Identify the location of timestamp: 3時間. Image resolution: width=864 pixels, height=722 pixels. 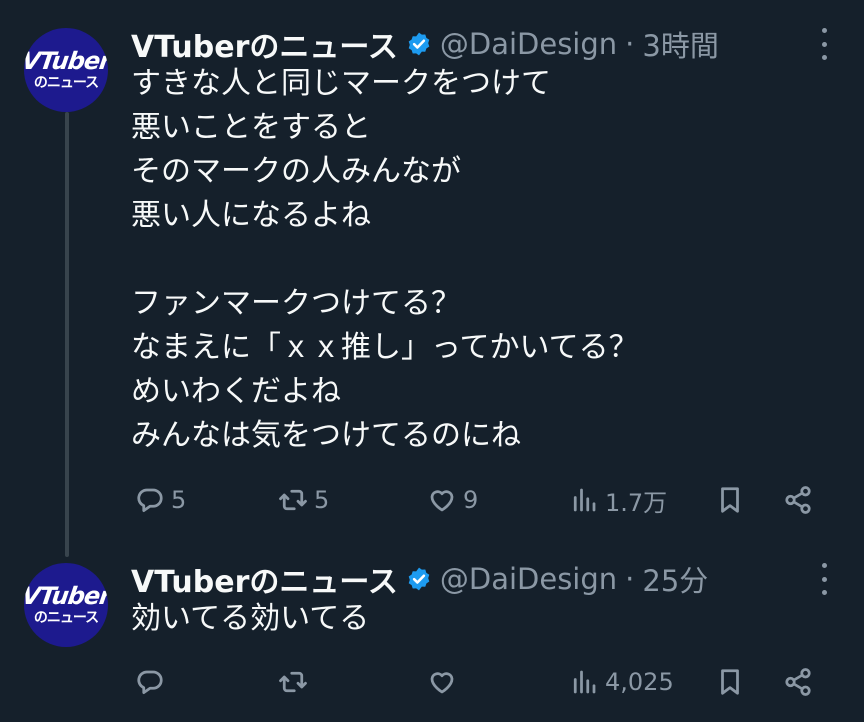
(680, 44).